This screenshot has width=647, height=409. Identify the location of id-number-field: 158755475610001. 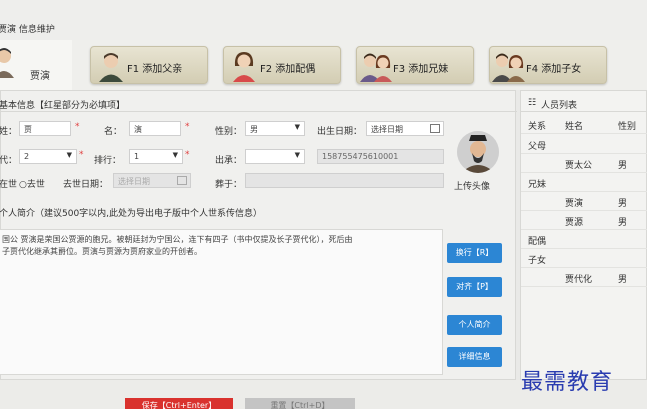
(380, 156).